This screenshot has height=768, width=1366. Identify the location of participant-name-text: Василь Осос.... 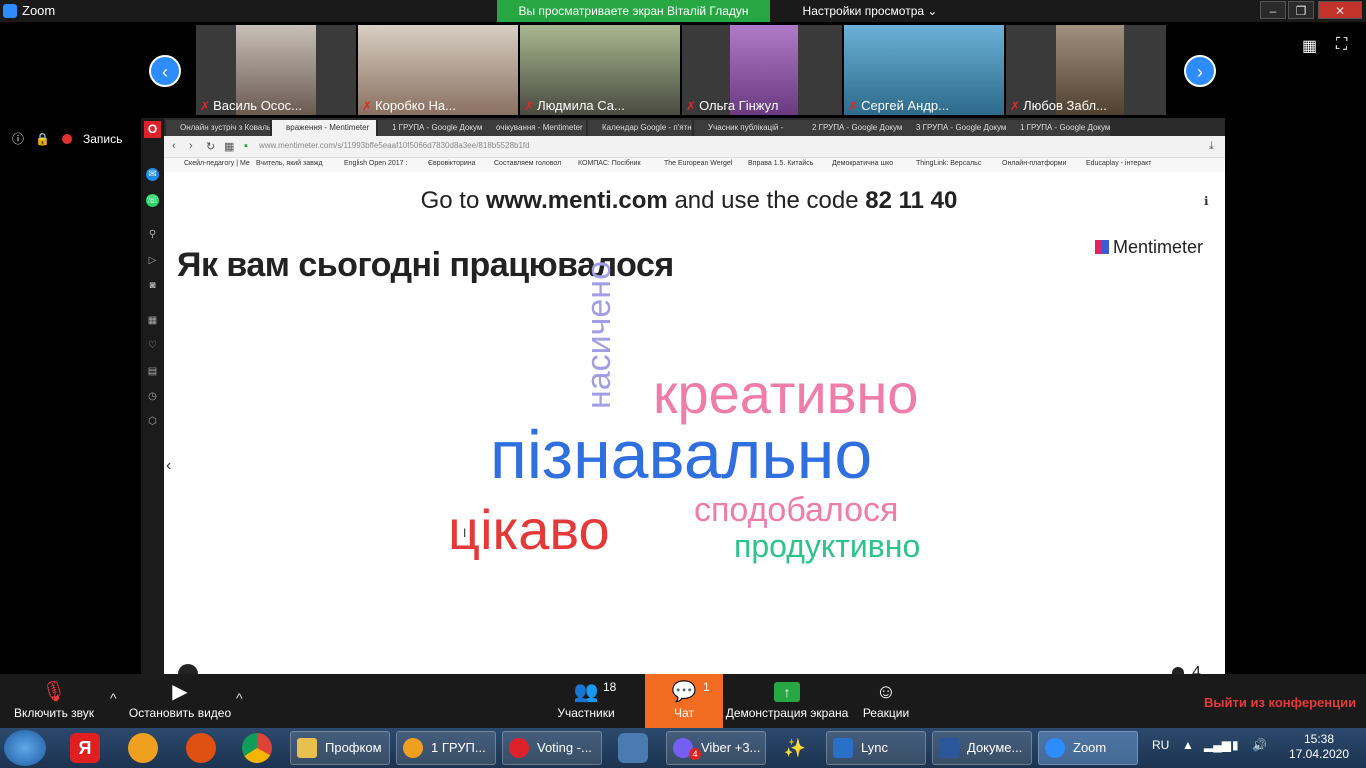
(258, 105).